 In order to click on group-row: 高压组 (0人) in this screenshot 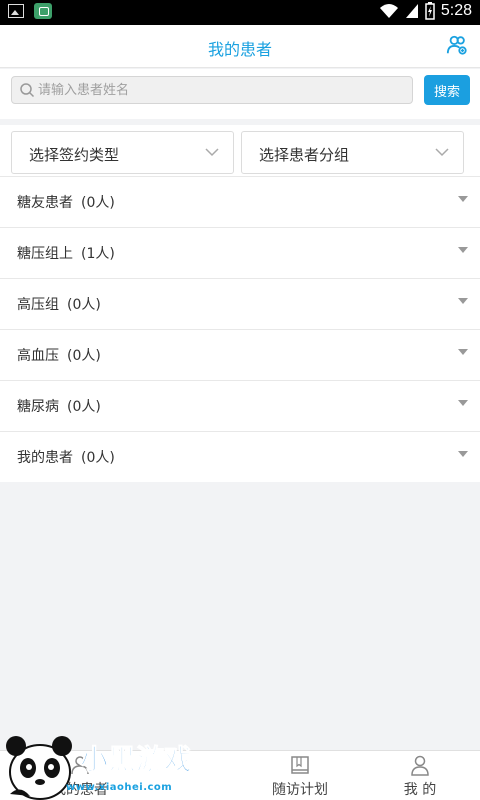, I will do `click(240, 303)`.